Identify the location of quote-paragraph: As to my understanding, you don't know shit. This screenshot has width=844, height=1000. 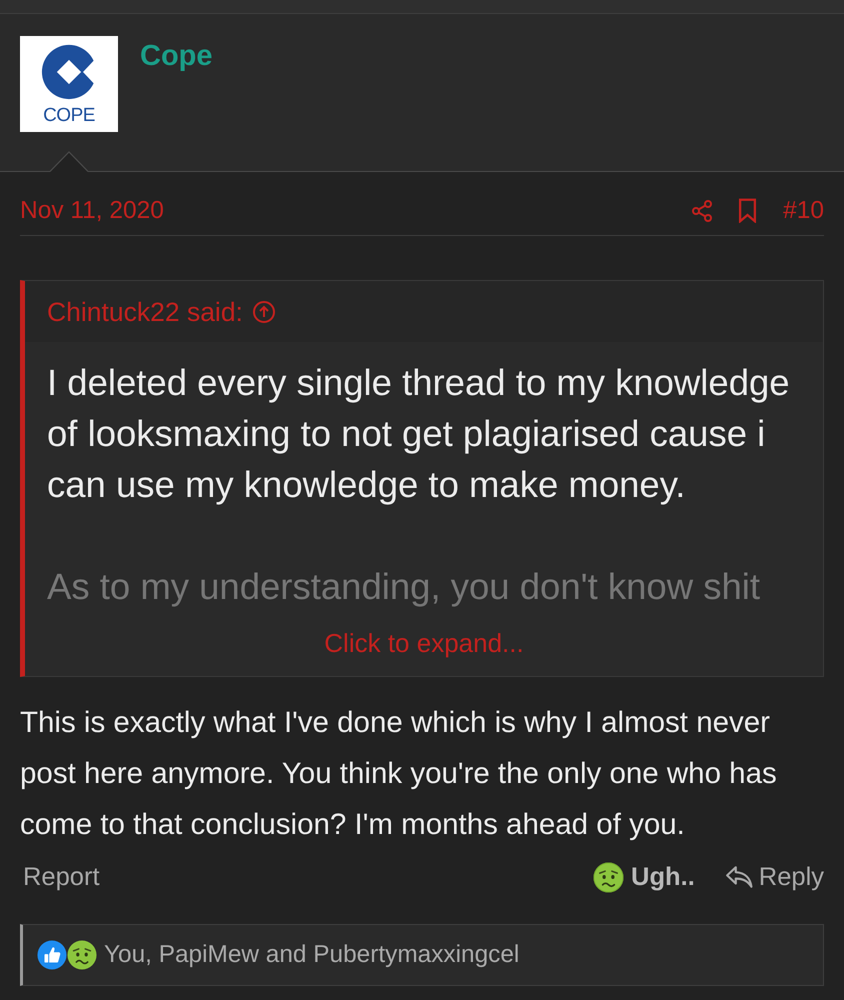
(404, 587).